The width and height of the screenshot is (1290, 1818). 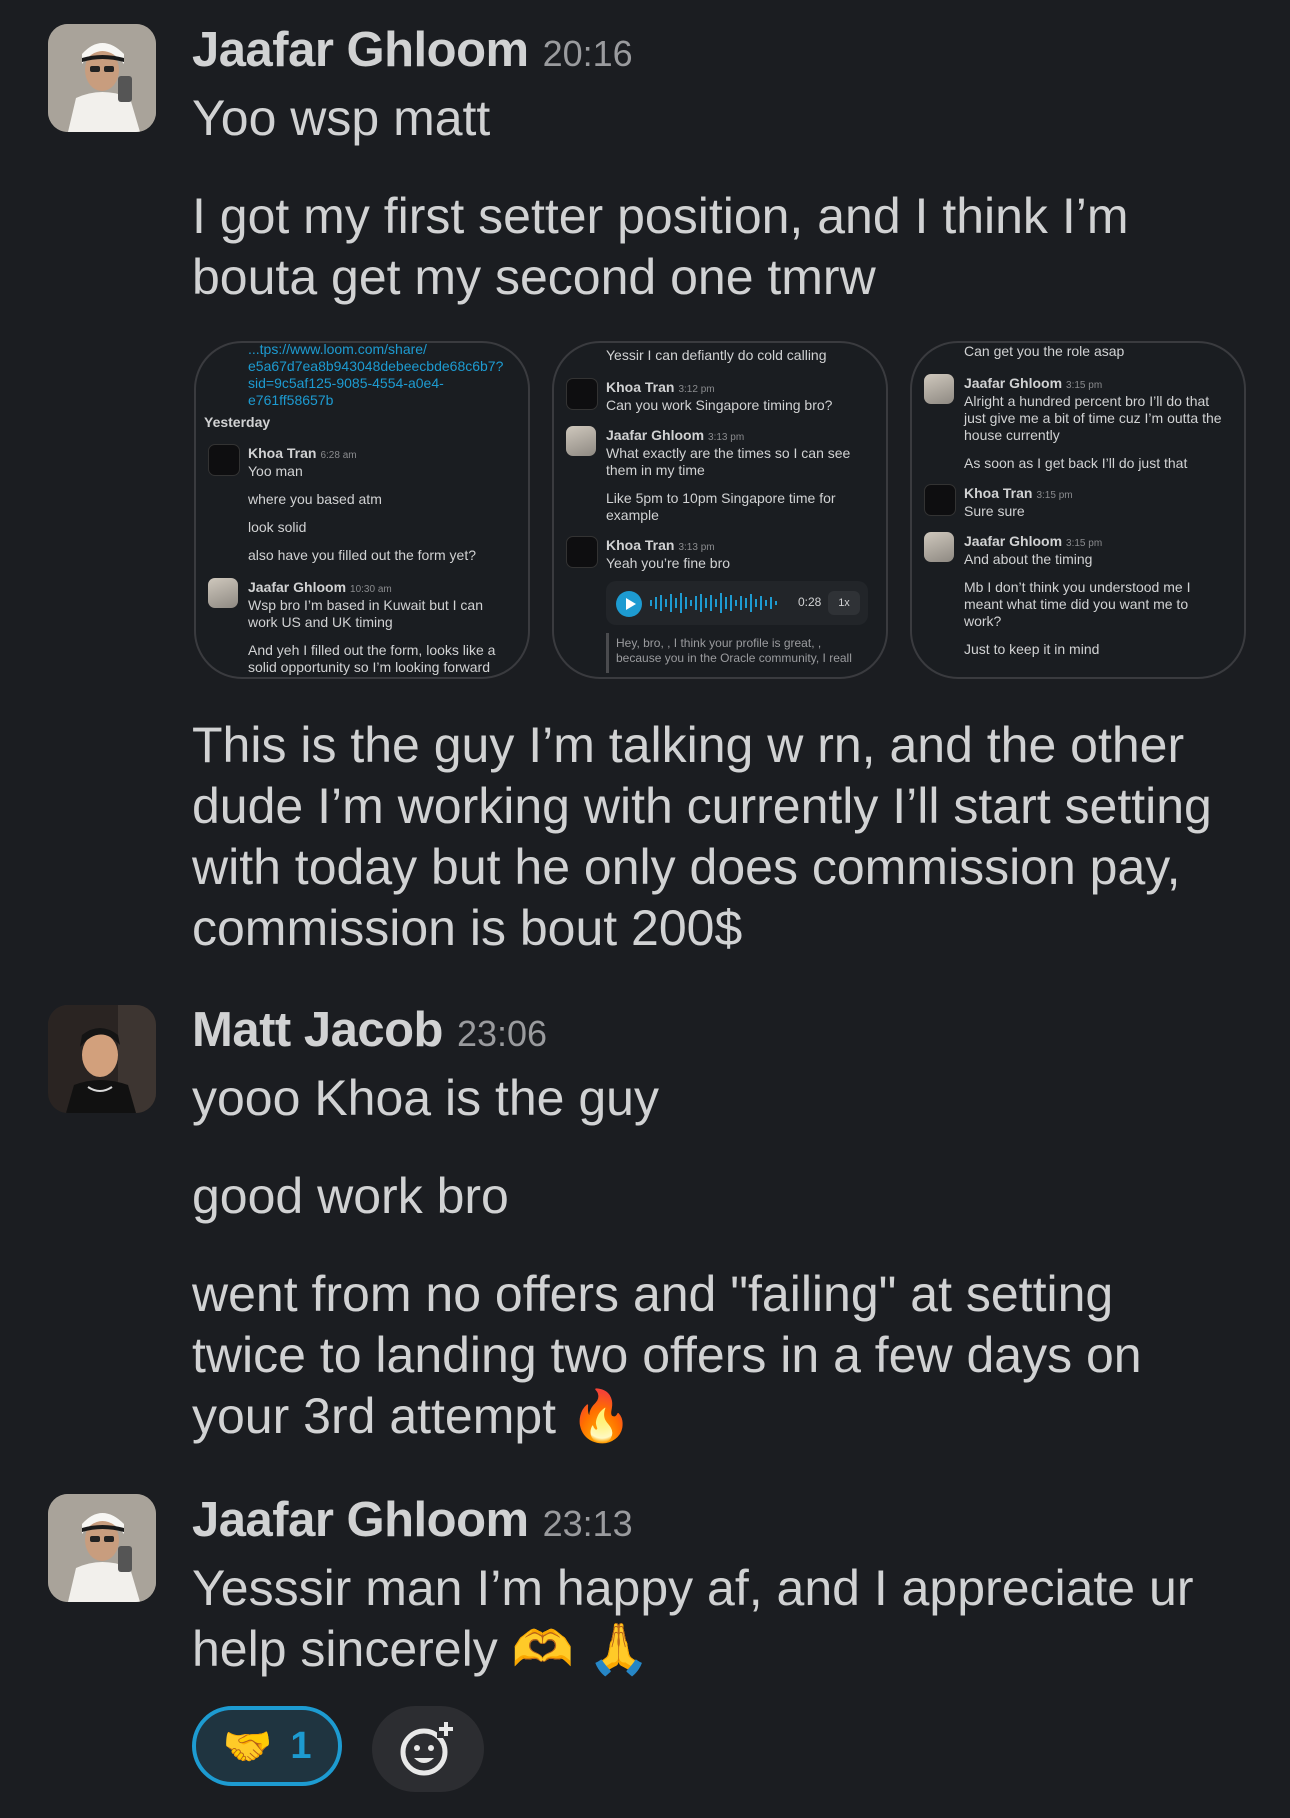 I want to click on message-text: house currently, so click(x=1012, y=435).